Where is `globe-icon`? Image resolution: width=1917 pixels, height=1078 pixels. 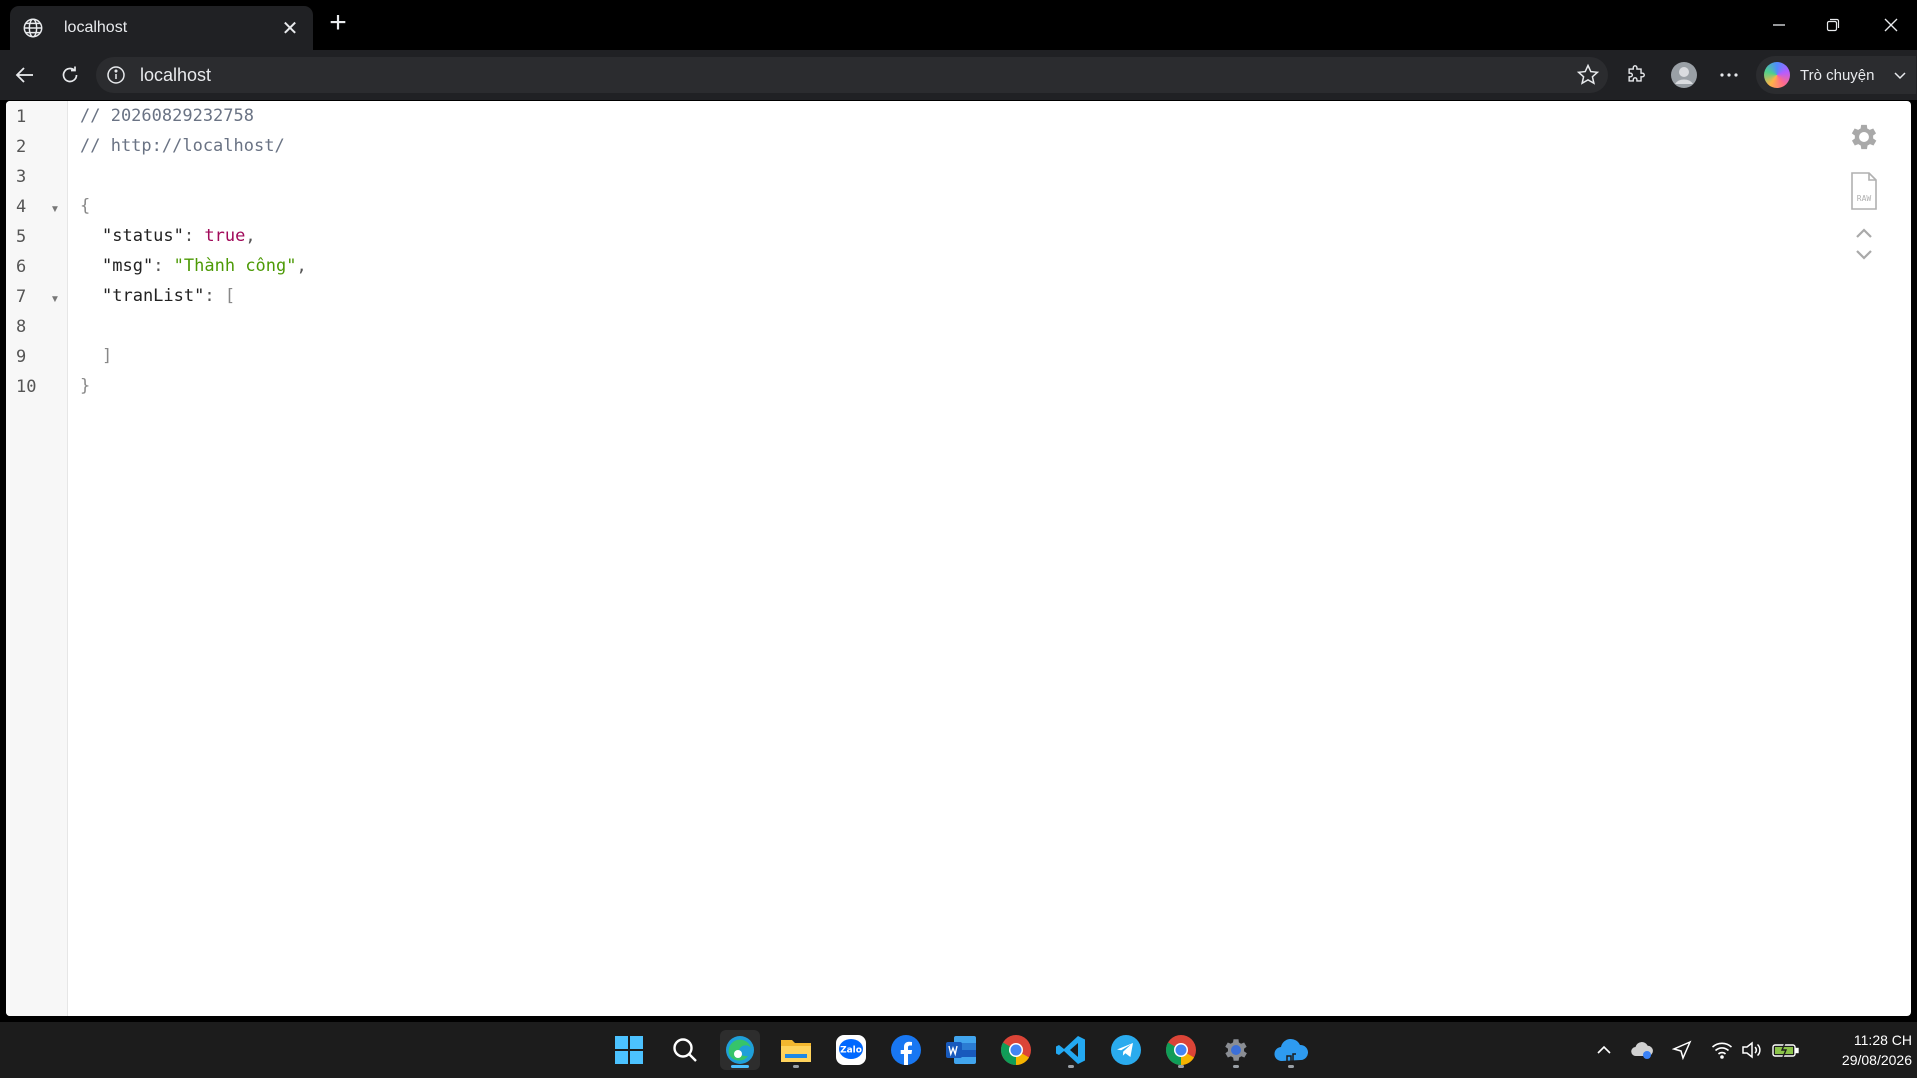
globe-icon is located at coordinates (33, 28).